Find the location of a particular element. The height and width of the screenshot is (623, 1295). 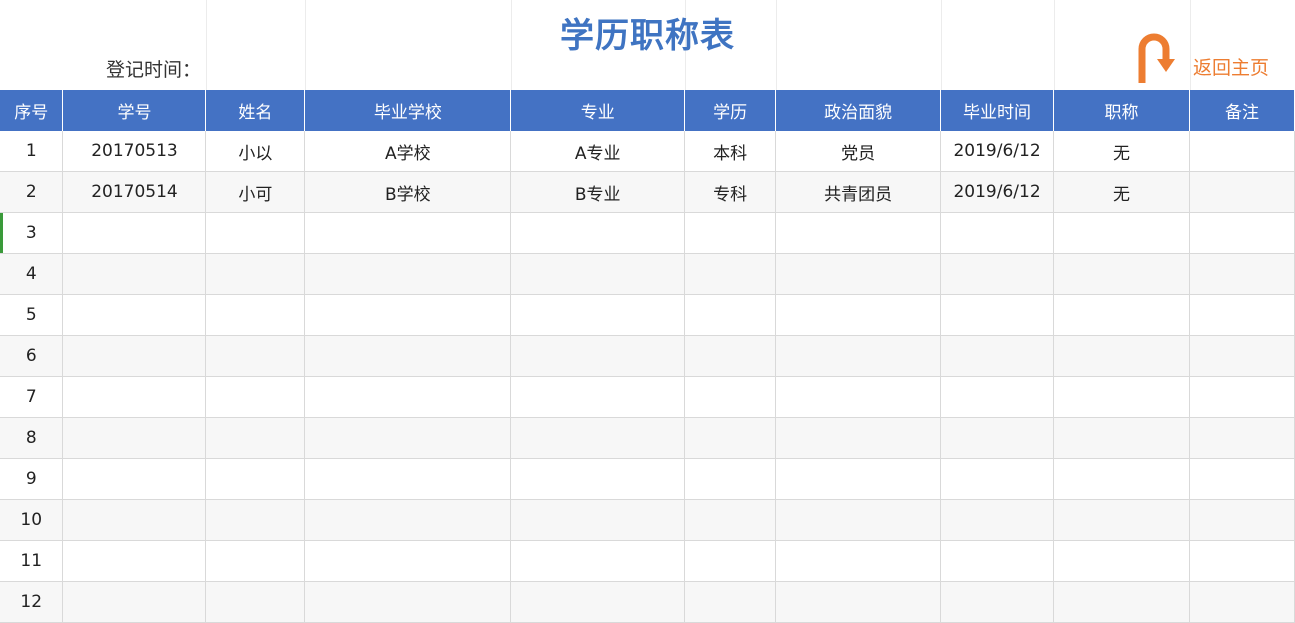

table-cell: B专业 is located at coordinates (598, 192).